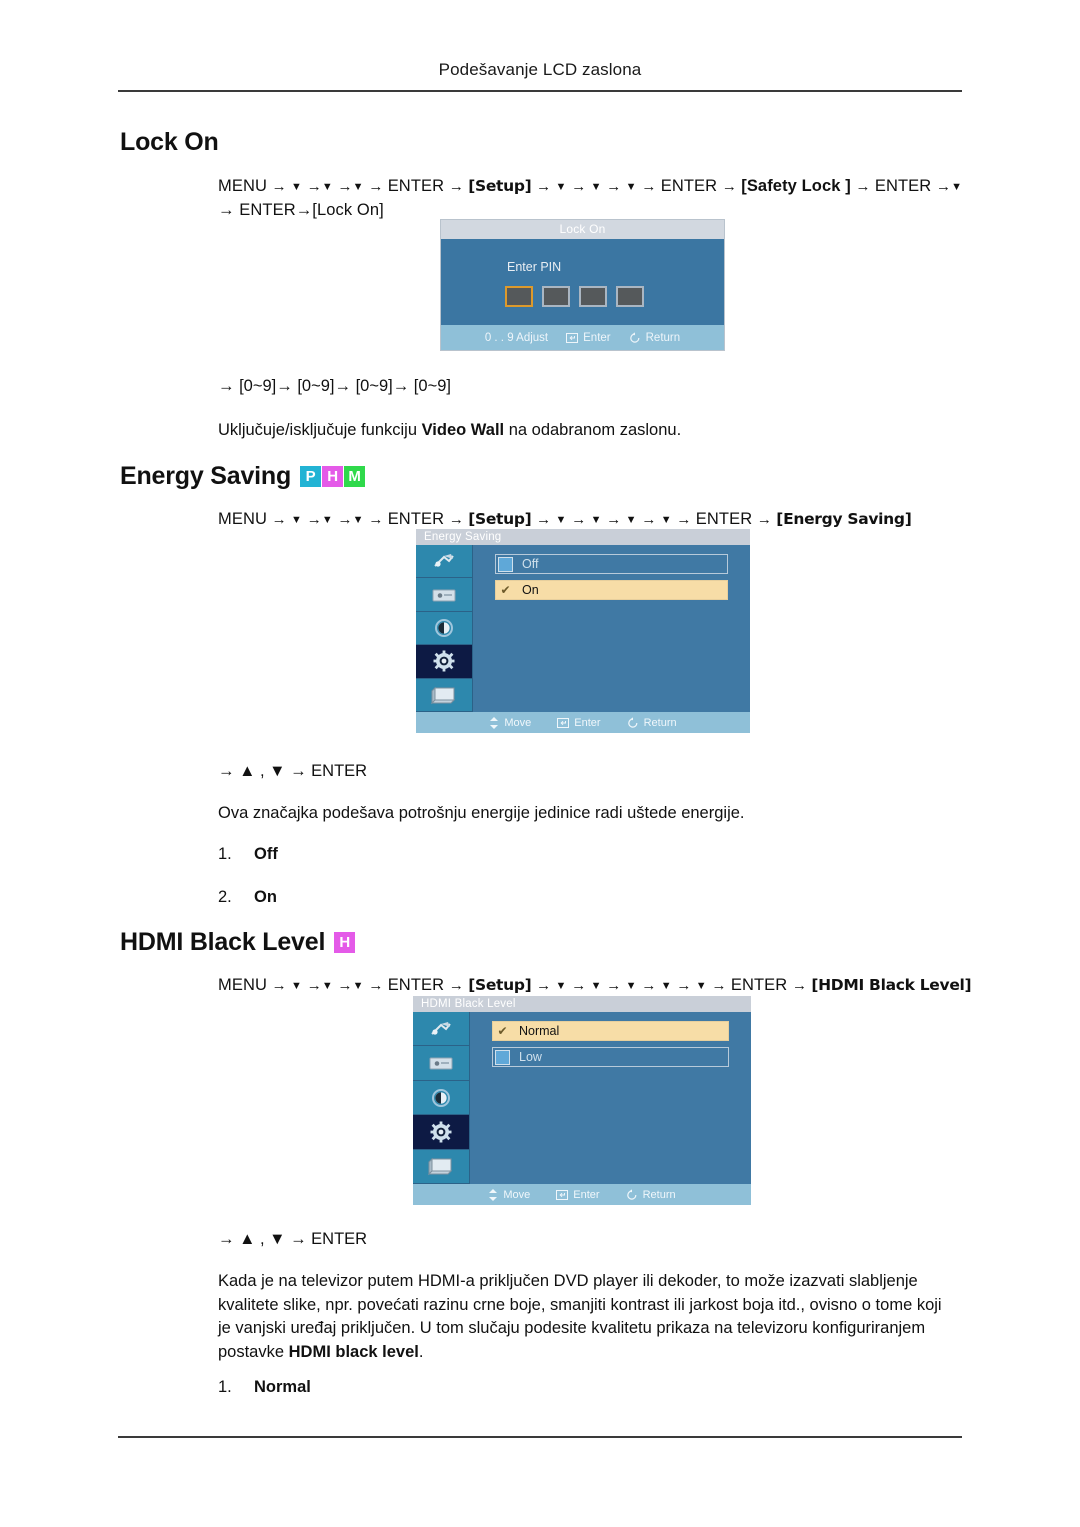 Image resolution: width=1080 pixels, height=1527 pixels. Describe the element at coordinates (502, 1031) in the screenshot. I see `option-check-icon: ✔` at that location.